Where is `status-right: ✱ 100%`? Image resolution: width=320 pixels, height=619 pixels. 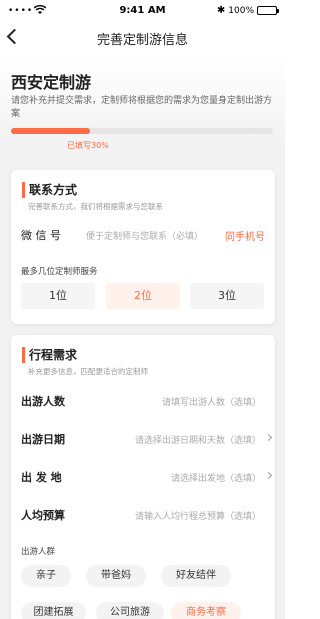
status-right: ✱ 100% is located at coordinates (247, 10).